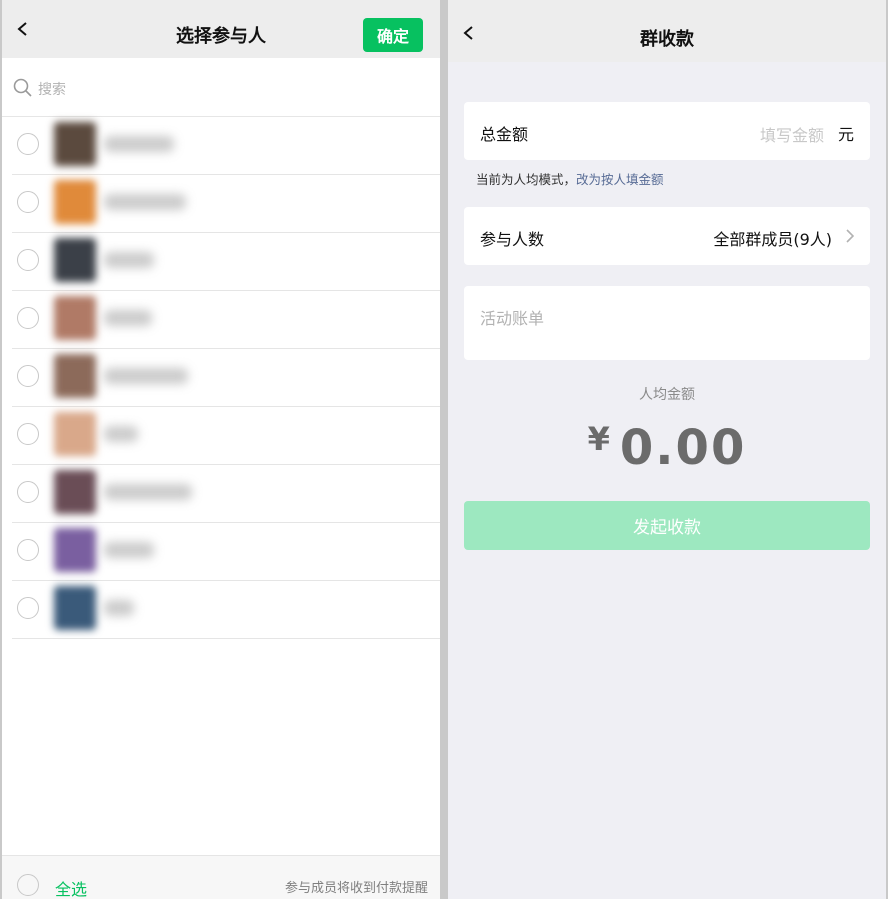 This screenshot has width=888, height=899. Describe the element at coordinates (512, 239) in the screenshot. I see `participants-label: 参与人数` at that location.